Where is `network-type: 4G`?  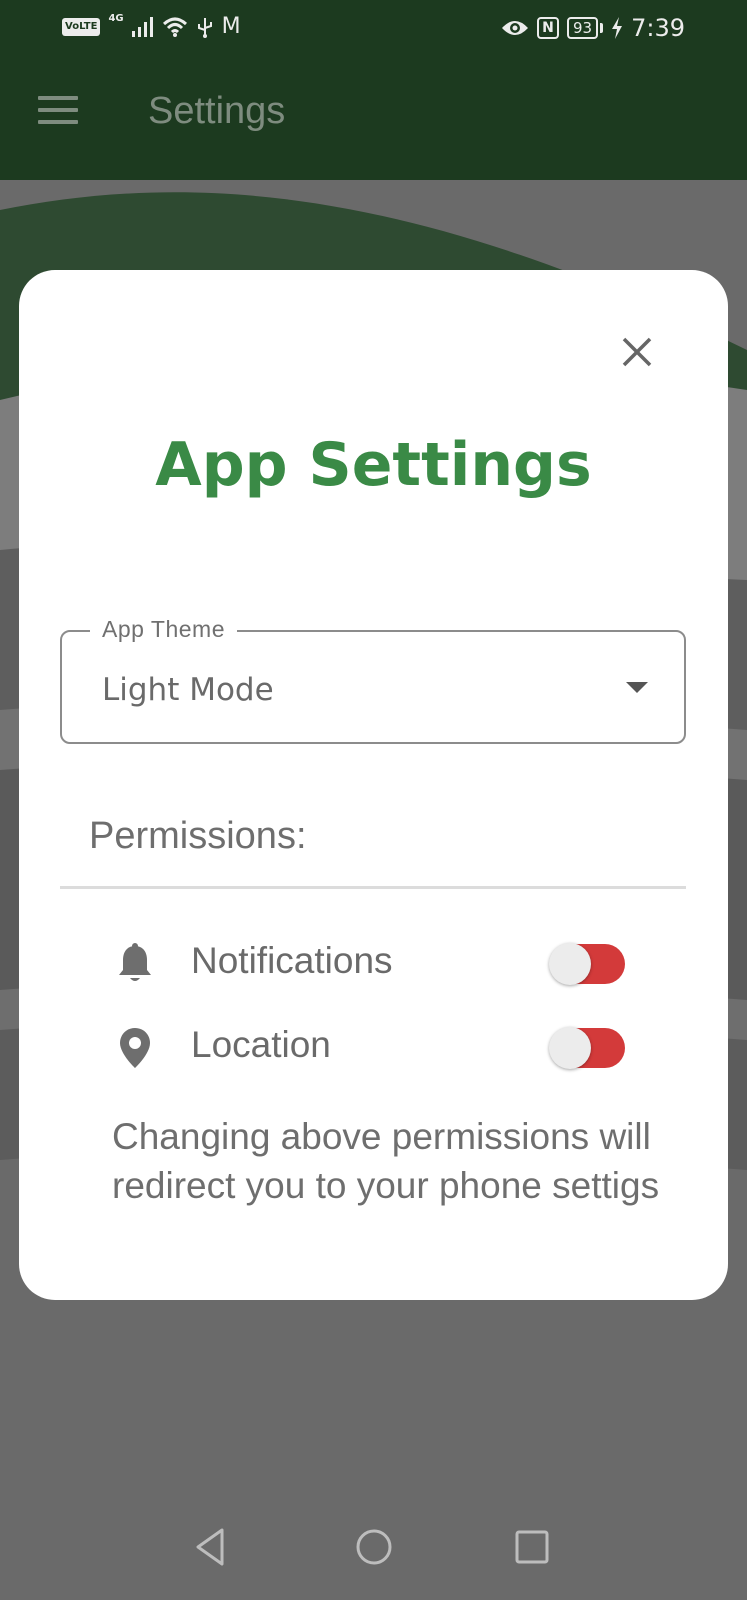
network-type: 4G is located at coordinates (116, 18).